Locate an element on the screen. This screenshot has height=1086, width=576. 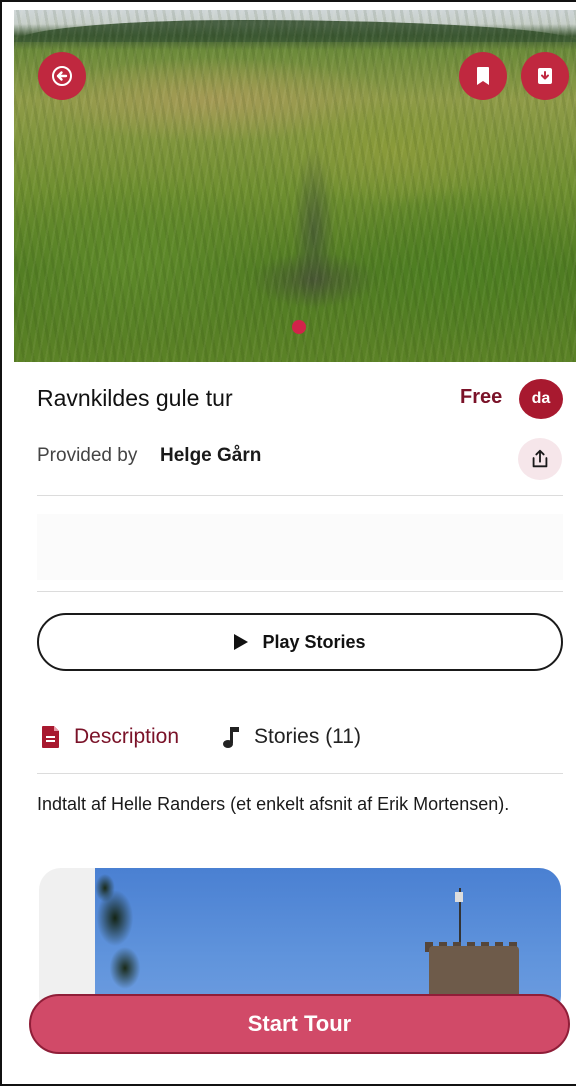
arrow-left-icon is located at coordinates (62, 76).